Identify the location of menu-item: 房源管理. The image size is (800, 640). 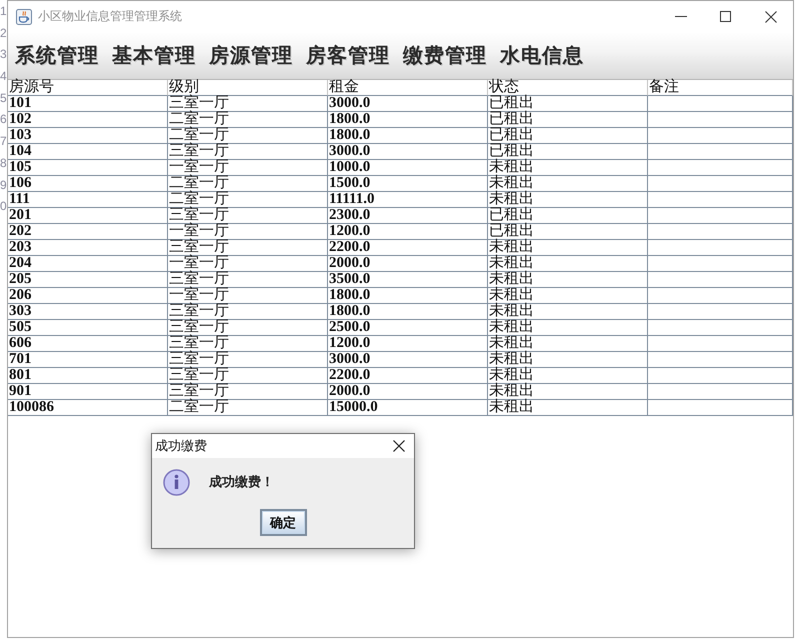
(251, 55).